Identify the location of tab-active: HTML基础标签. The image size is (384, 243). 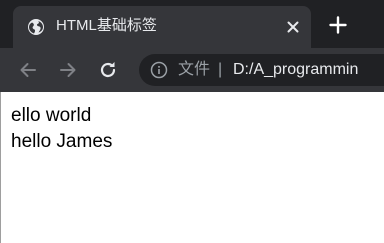
(162, 27).